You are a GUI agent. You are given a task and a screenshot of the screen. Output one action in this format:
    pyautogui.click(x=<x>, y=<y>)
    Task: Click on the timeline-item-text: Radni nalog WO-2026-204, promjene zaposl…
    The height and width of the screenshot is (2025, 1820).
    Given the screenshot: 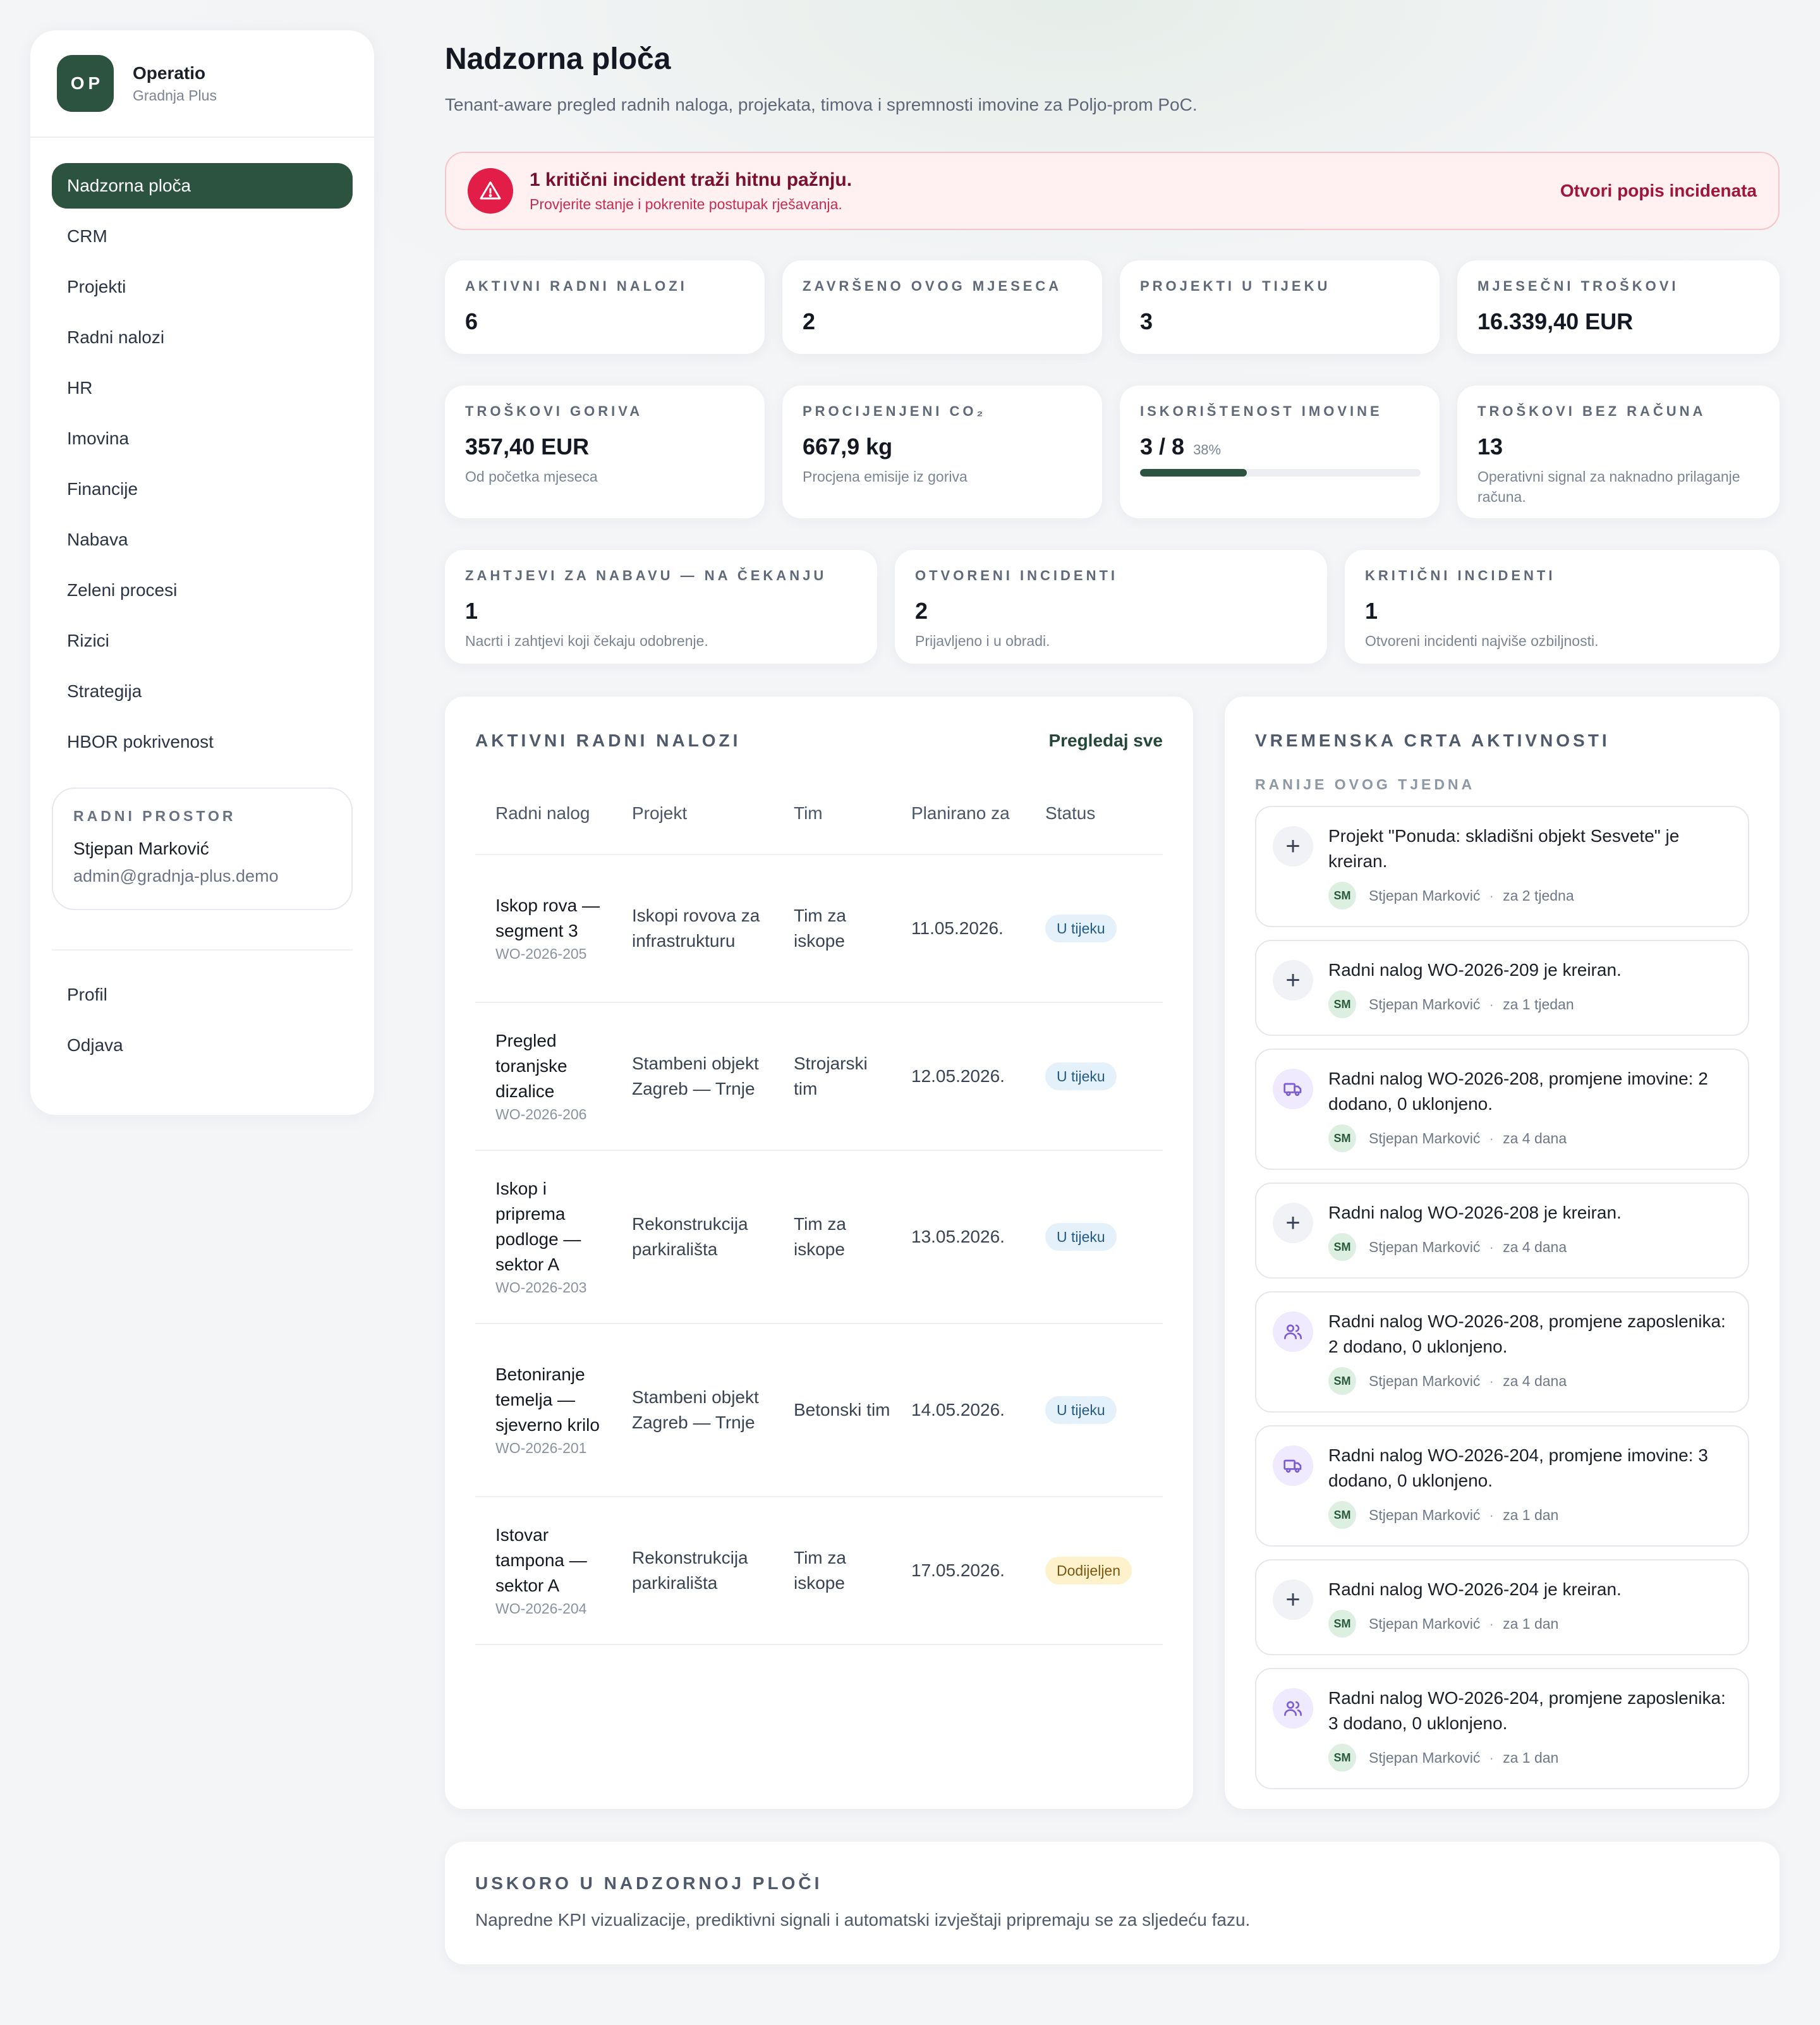 What is the action you would take?
    pyautogui.click(x=1527, y=1710)
    